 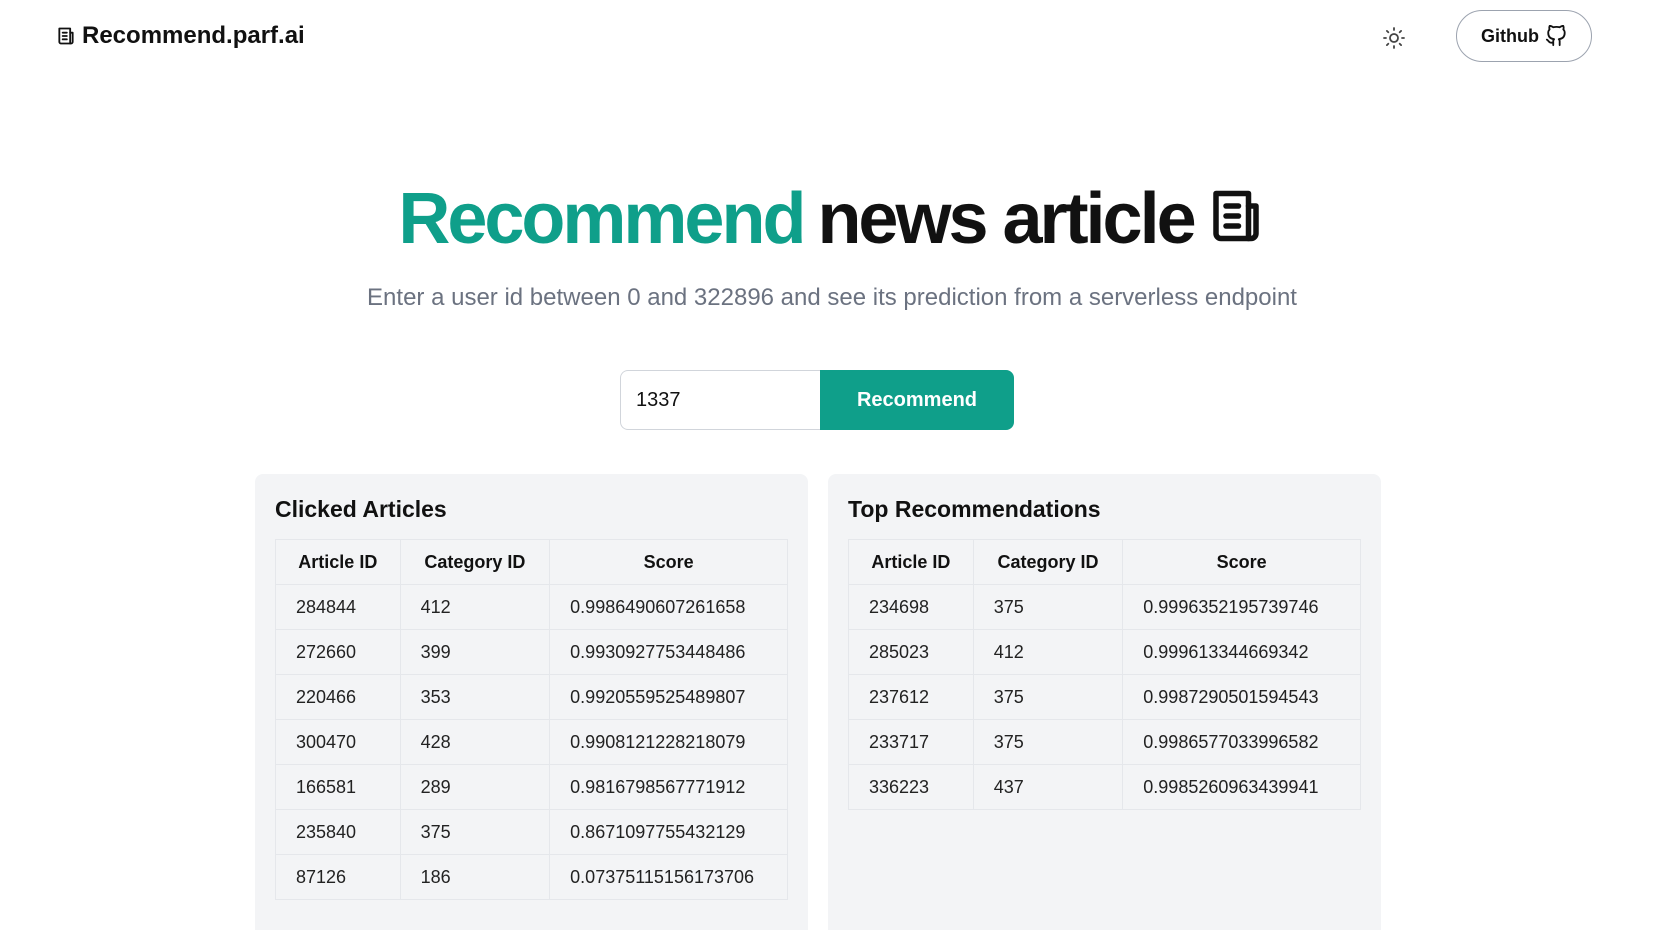 What do you see at coordinates (475, 697) in the screenshot?
I see `category-id-cell: 353` at bounding box center [475, 697].